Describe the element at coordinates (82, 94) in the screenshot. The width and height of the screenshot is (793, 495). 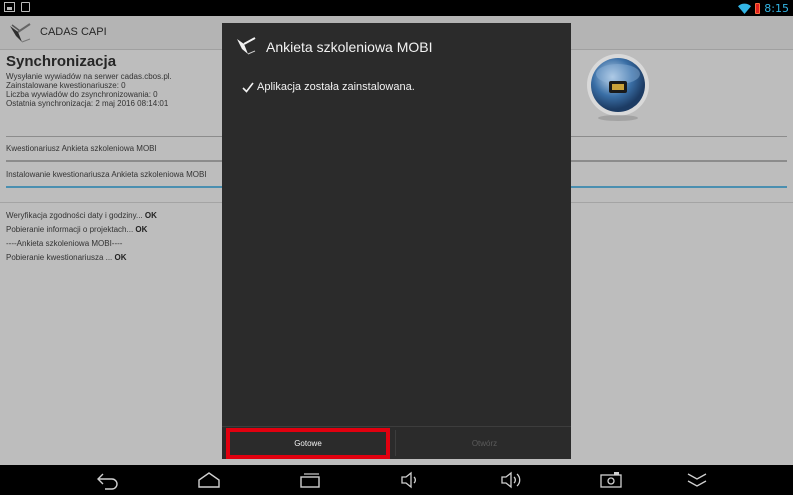
I see `sync-info-line: Liczba wywiadów do zsynchronizowania: 0` at that location.